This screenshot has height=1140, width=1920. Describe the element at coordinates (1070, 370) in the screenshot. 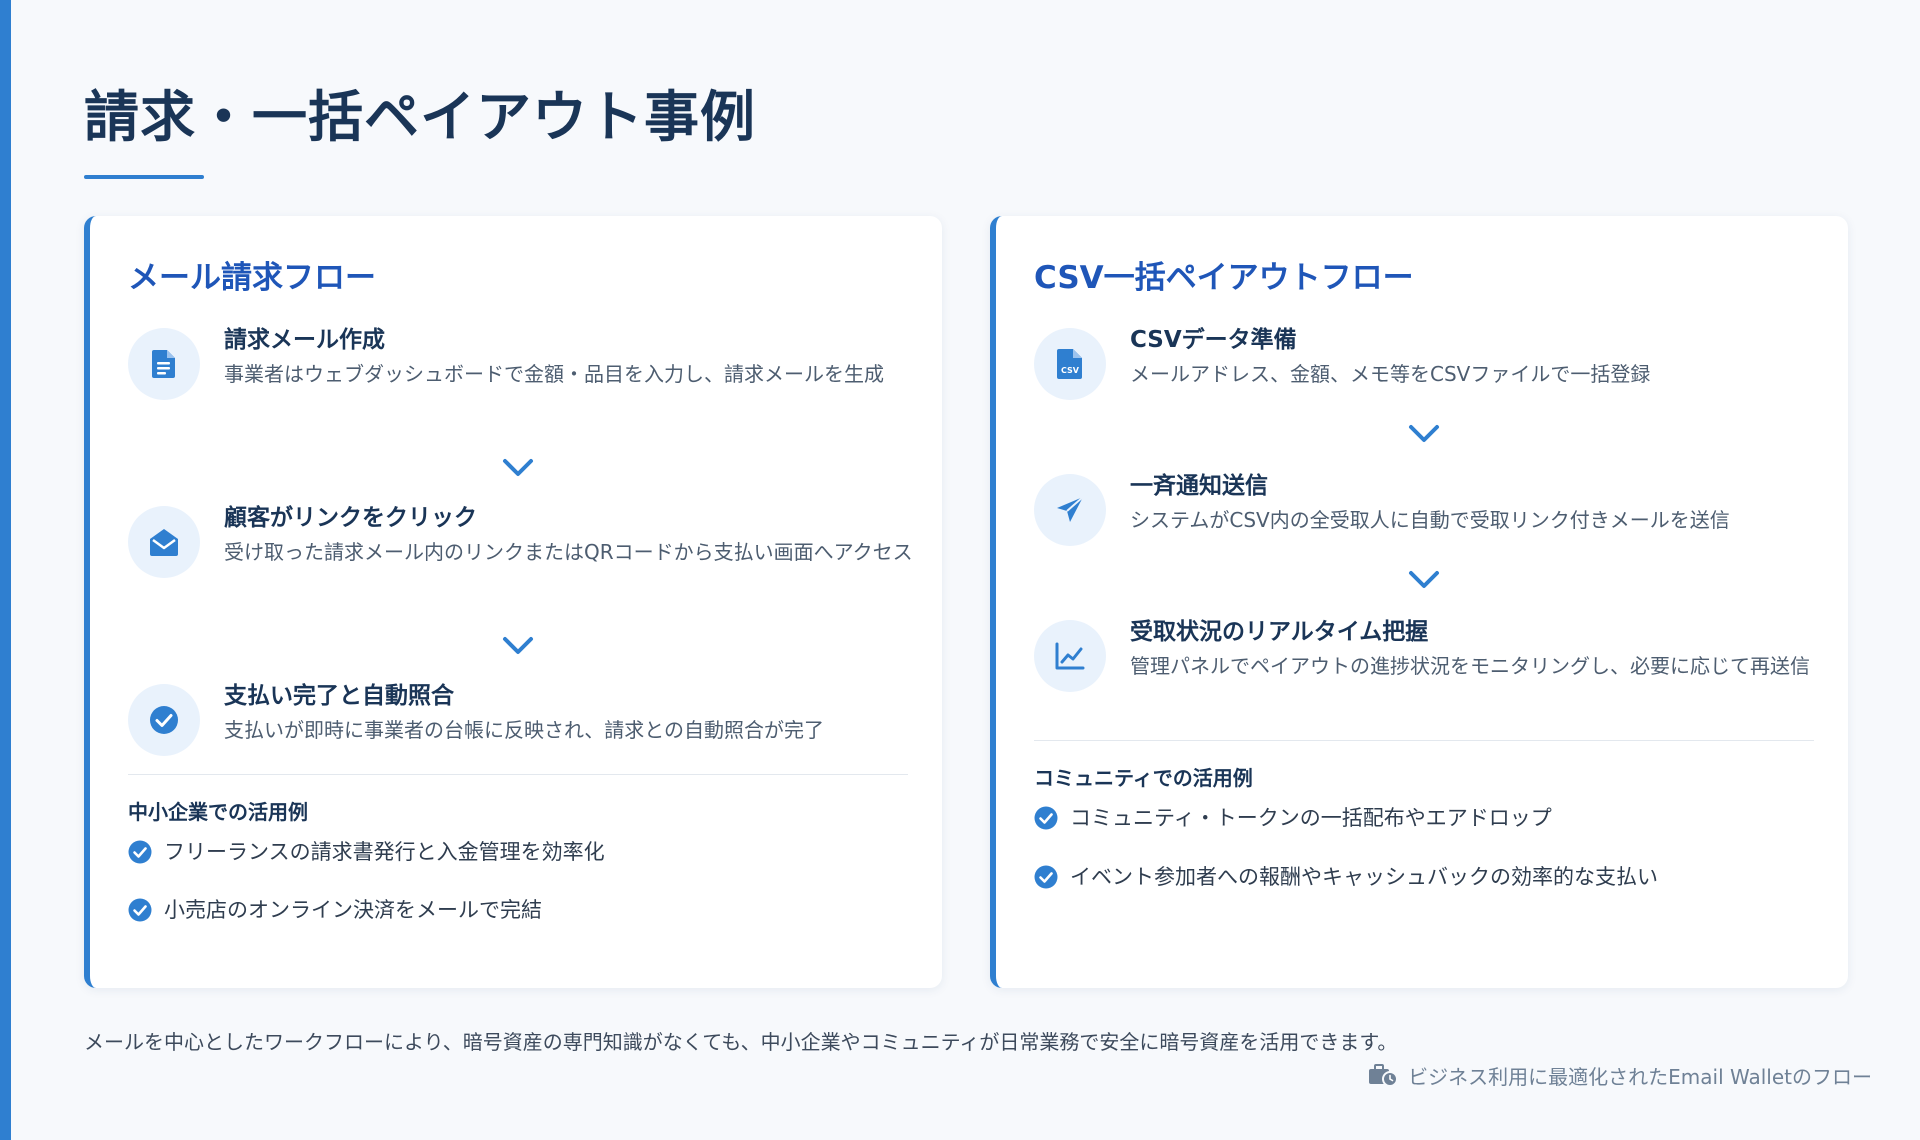

I see `svg-text: CSV` at that location.